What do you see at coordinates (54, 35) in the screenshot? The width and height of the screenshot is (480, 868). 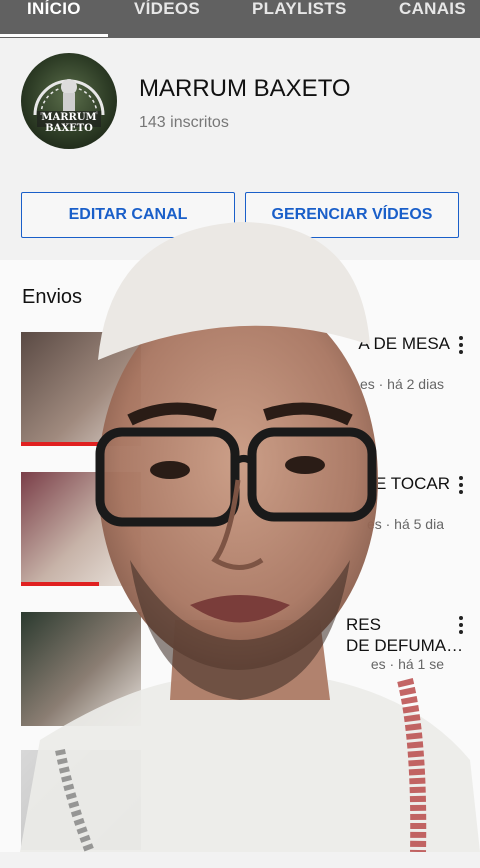 I see `active-tab-indicator` at bounding box center [54, 35].